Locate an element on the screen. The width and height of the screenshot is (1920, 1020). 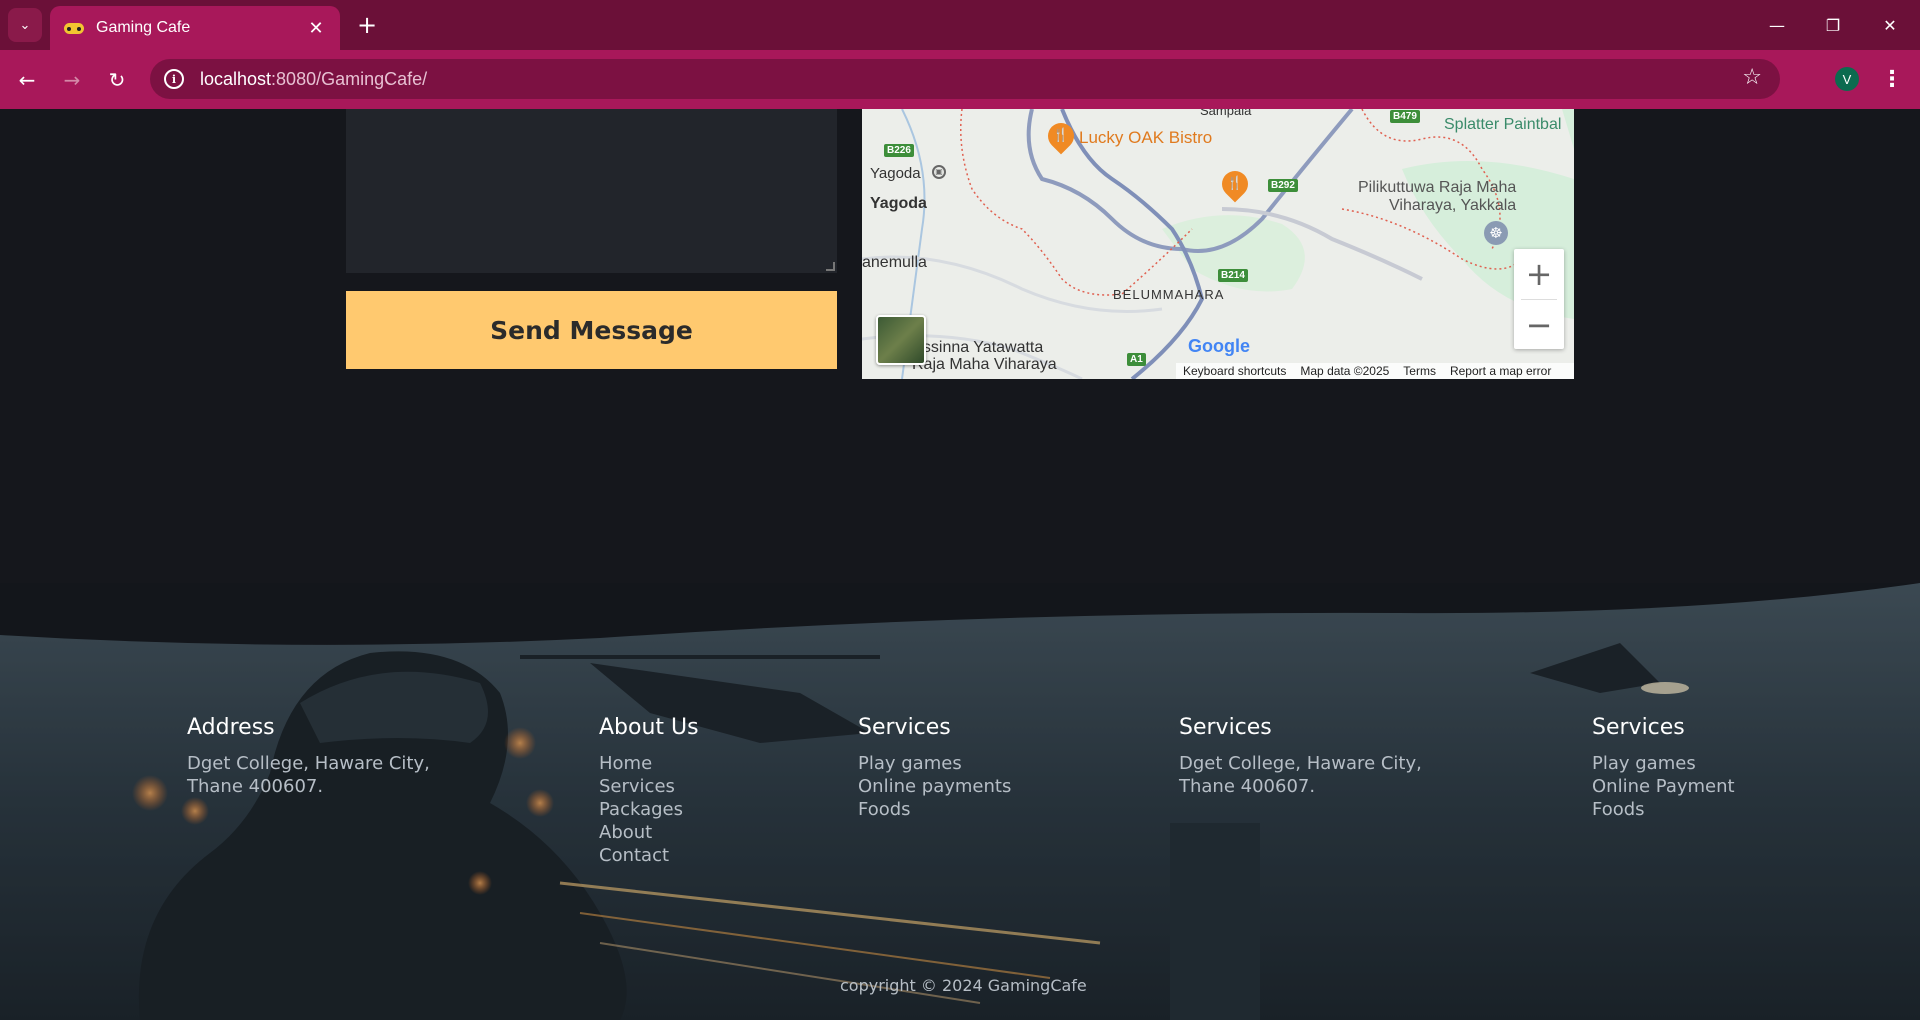
zoom-in-icon: + is located at coordinates (1539, 274).